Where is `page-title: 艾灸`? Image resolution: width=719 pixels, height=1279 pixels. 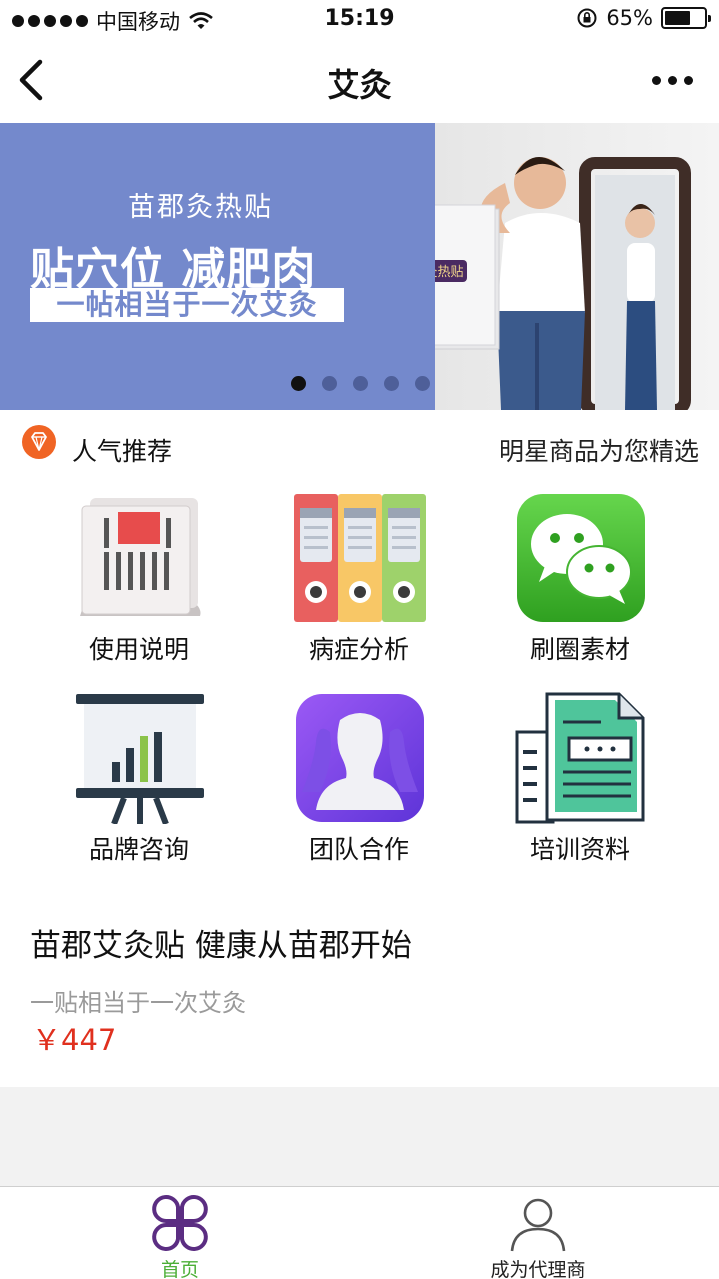
page-title: 艾灸 is located at coordinates (359, 85).